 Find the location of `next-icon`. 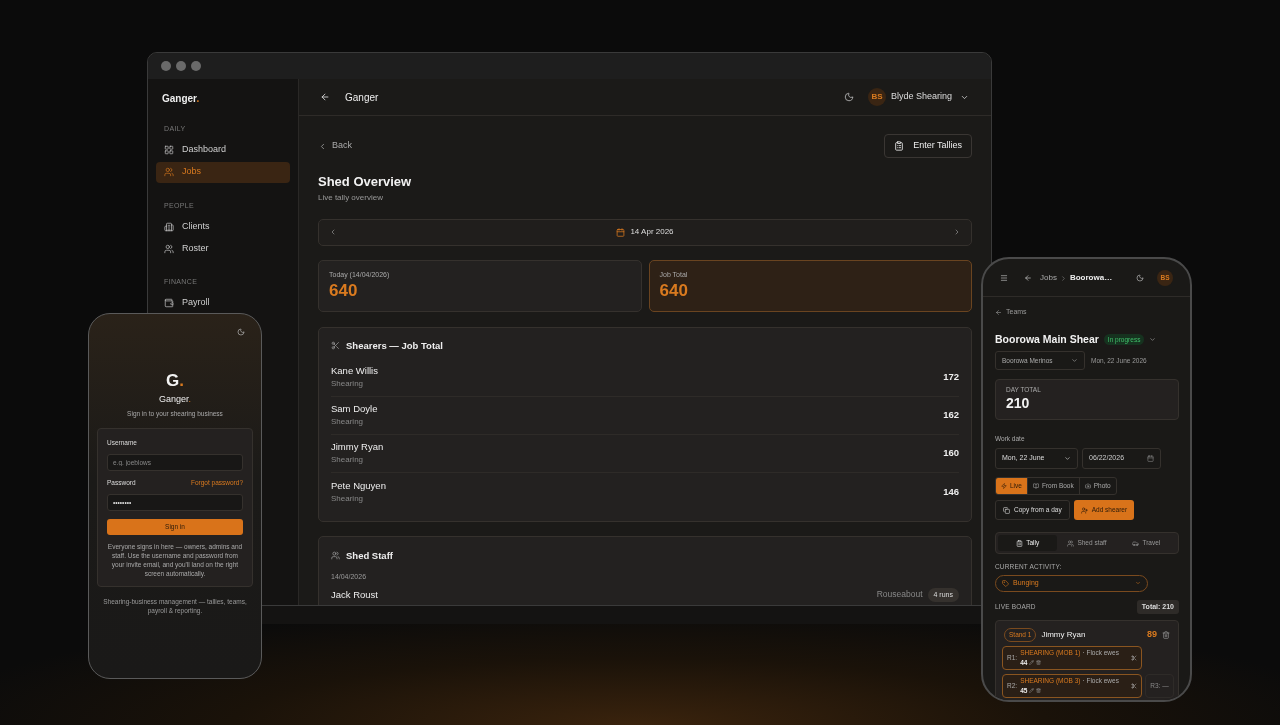

next-icon is located at coordinates (957, 232).